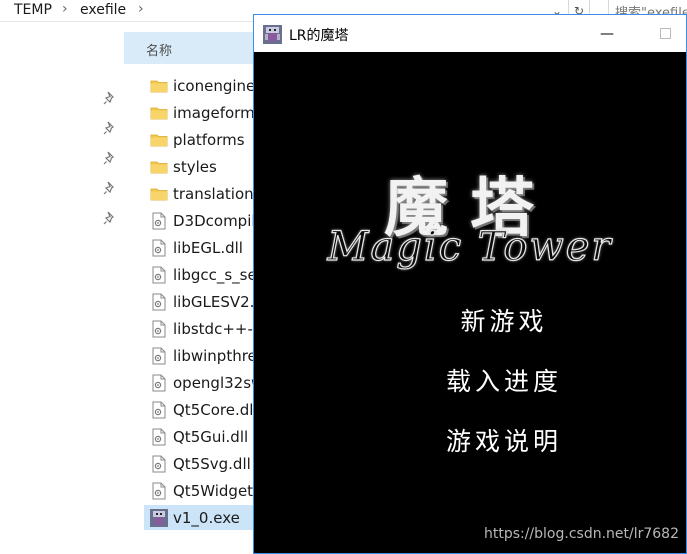  Describe the element at coordinates (211, 436) in the screenshot. I see `file-name: Qt5Gui.dll` at that location.